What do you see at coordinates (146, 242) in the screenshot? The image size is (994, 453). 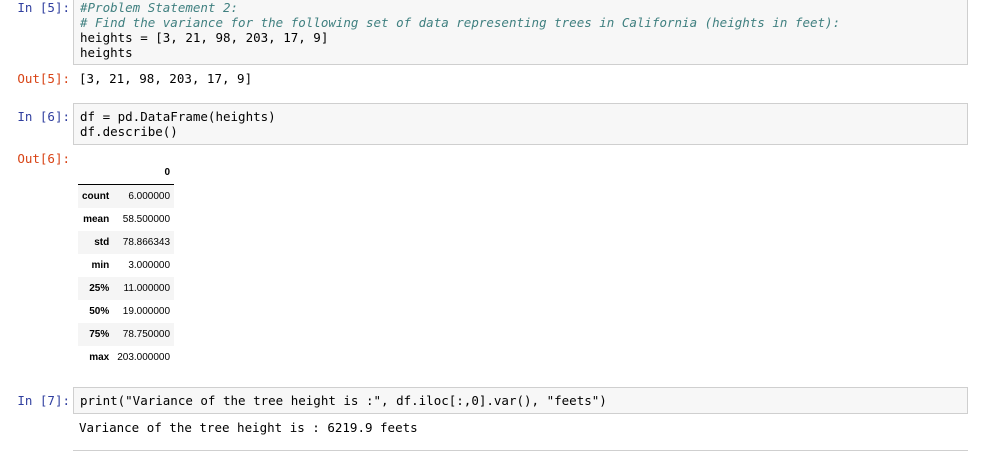 I see `row-value: 78.866343` at bounding box center [146, 242].